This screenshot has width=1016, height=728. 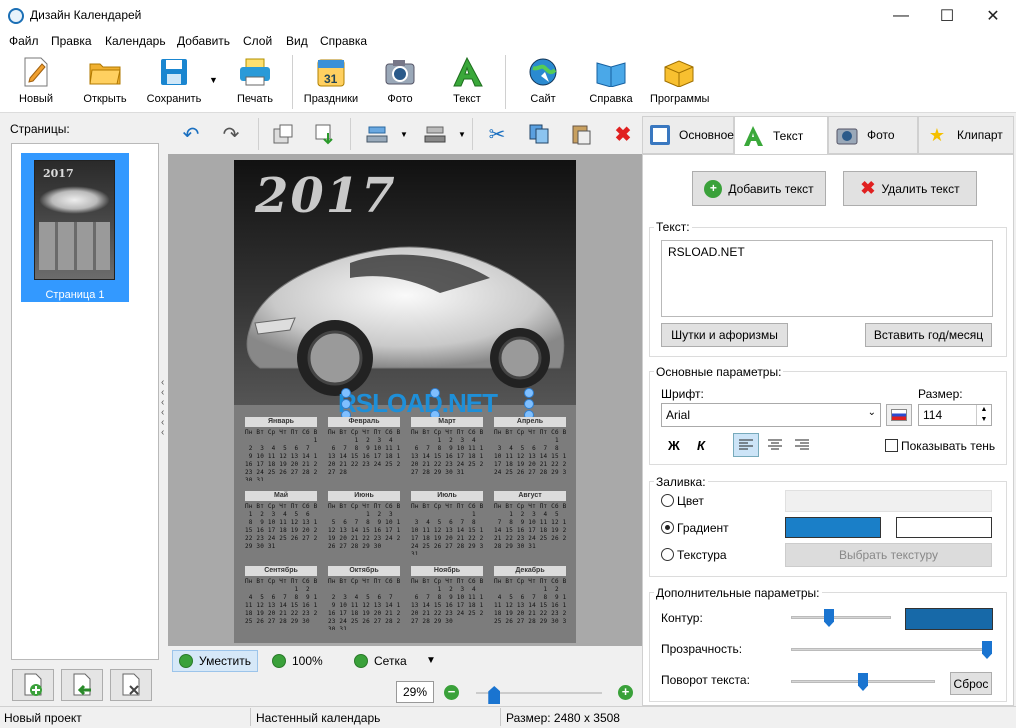 I want to click on menu-calendar: Календарь, so click(x=135, y=41).